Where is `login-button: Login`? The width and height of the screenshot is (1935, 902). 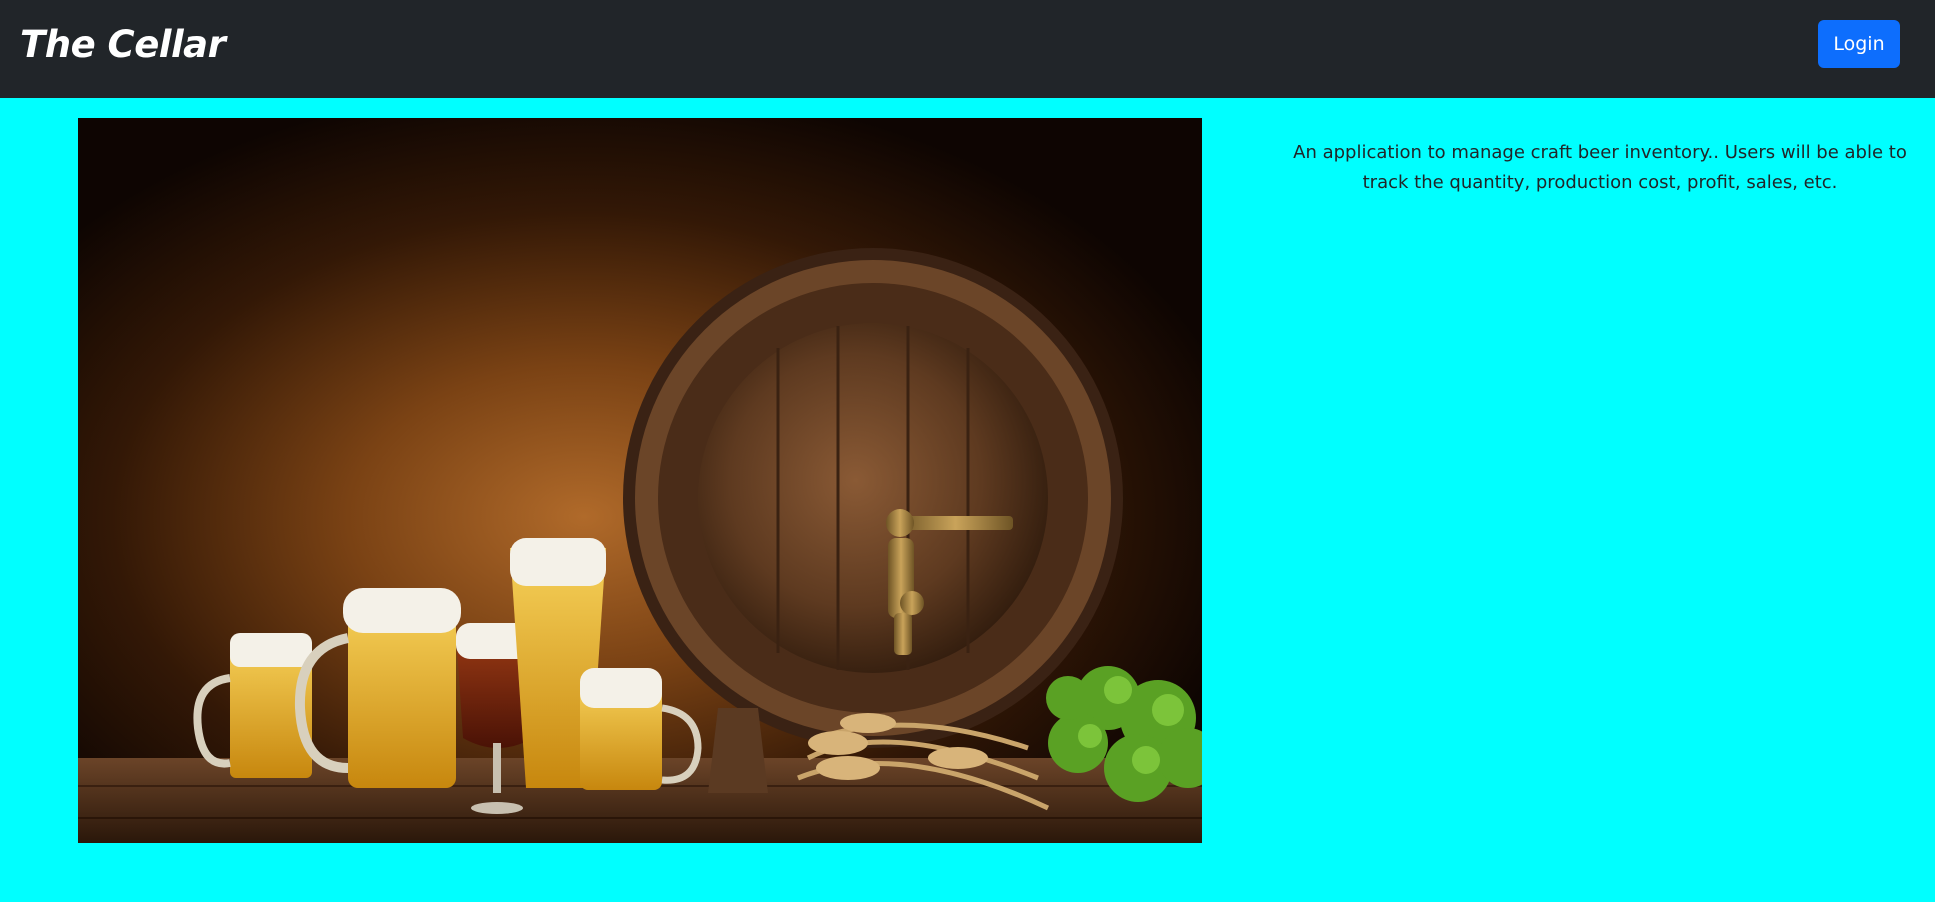 login-button: Login is located at coordinates (1859, 44).